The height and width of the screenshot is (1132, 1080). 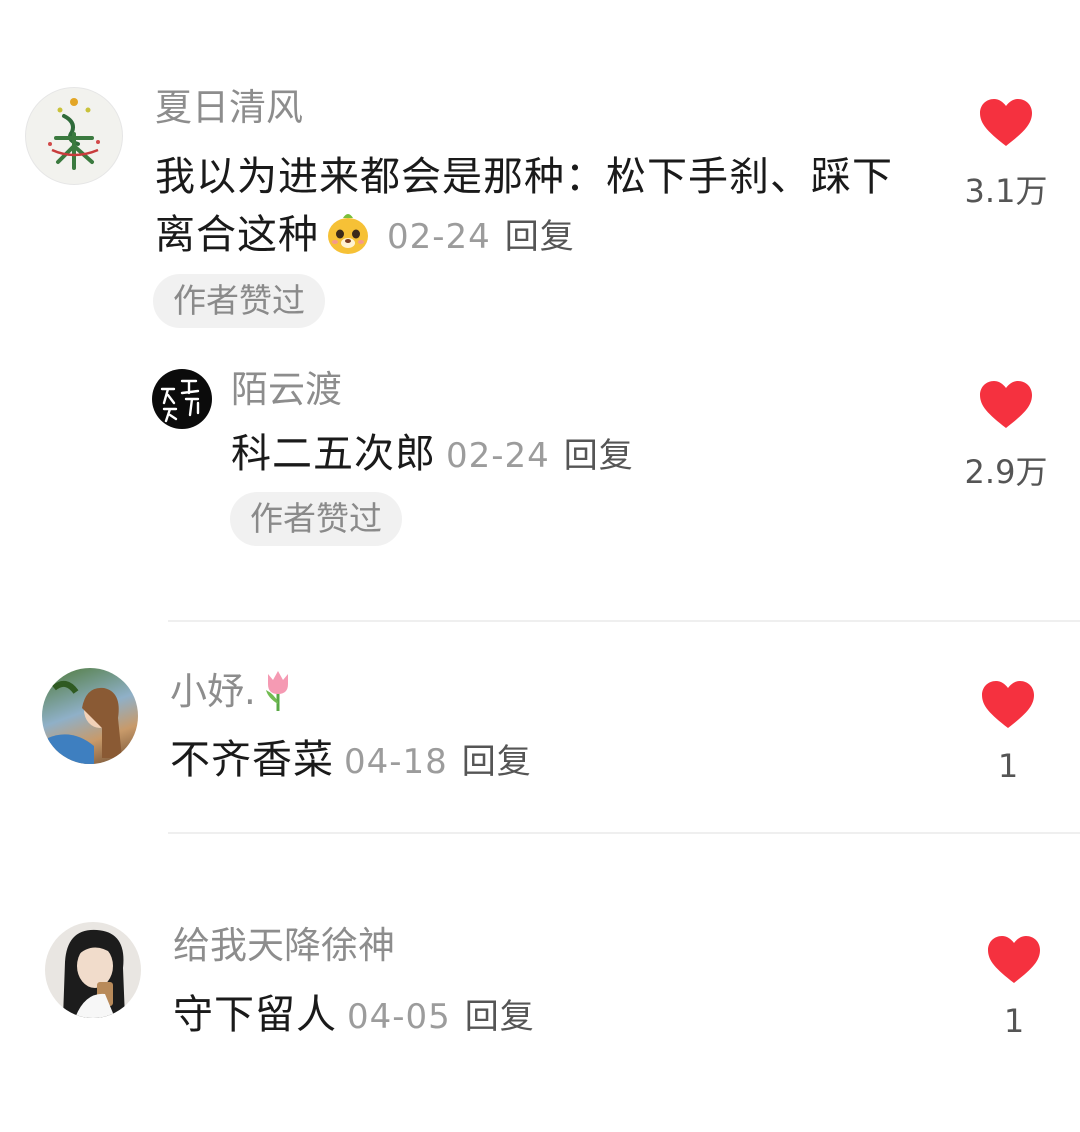 I want to click on comment-date: 04-05, so click(x=399, y=1017).